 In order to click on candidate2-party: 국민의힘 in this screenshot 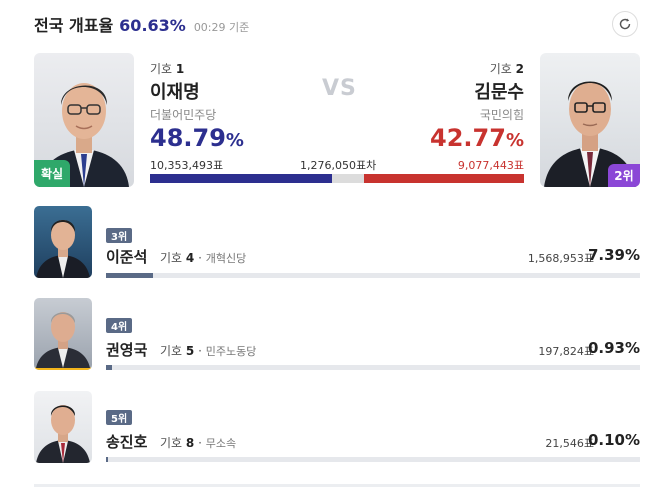, I will do `click(501, 115)`.